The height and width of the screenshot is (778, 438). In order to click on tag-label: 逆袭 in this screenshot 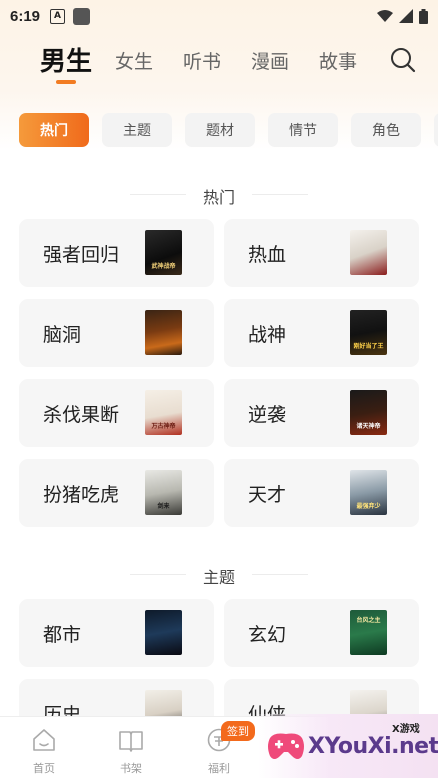, I will do `click(267, 414)`.